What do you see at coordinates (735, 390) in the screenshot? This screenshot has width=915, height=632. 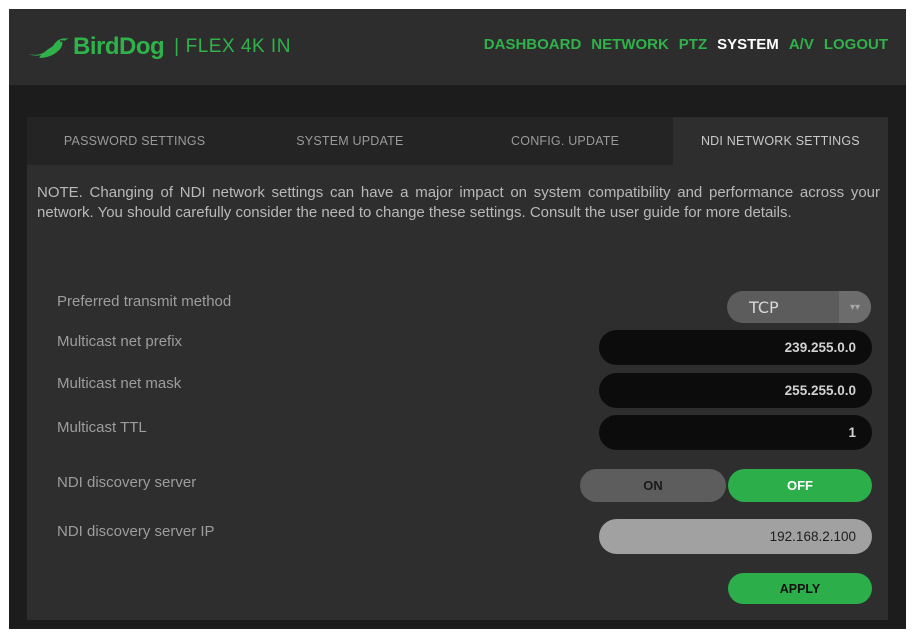 I see `multicast-mask-field: 255.255.0.0` at bounding box center [735, 390].